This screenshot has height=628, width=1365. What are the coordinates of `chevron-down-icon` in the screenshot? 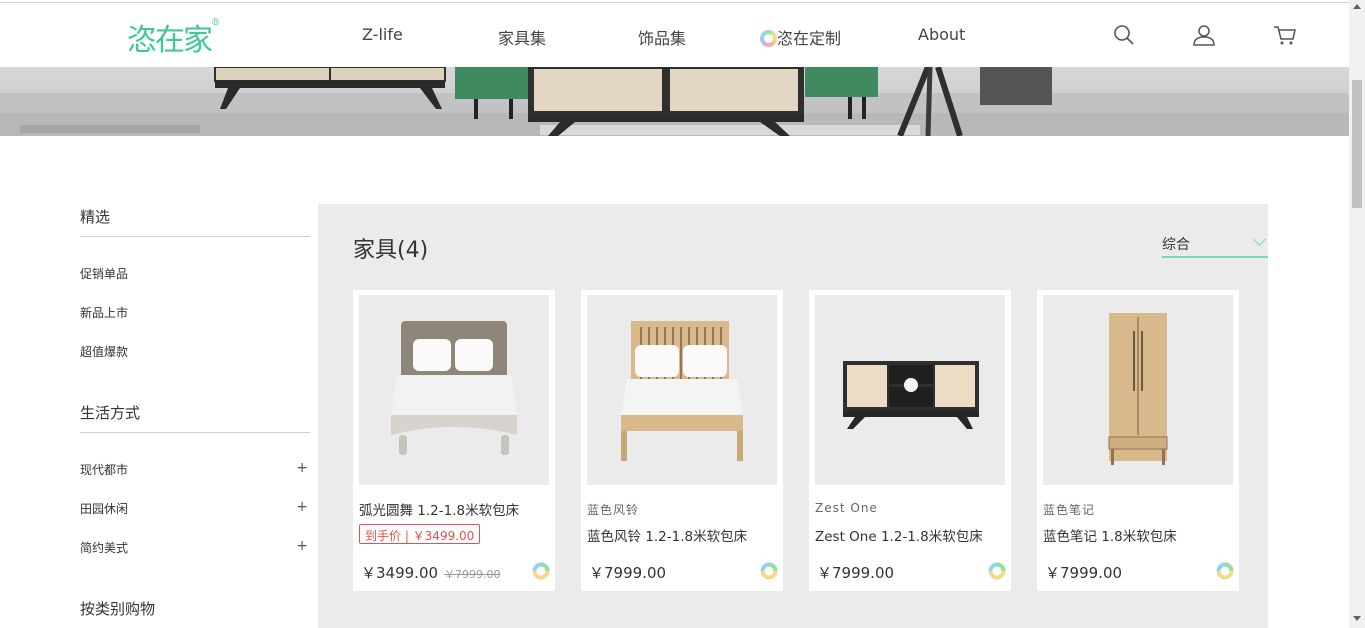 It's located at (1259, 239).